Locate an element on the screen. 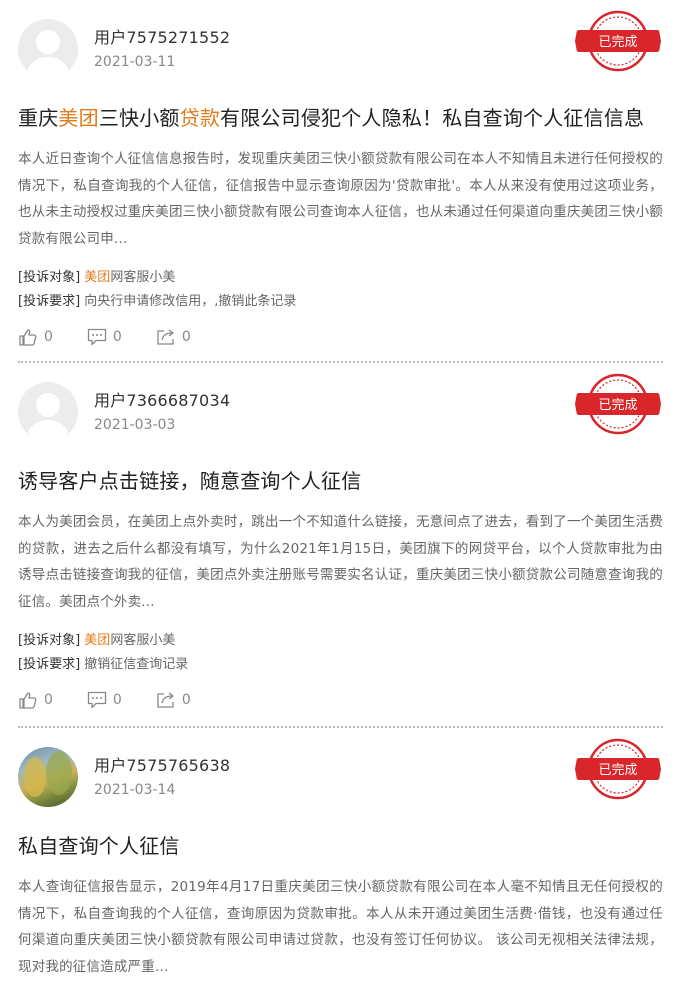 The image size is (681, 981). card-header: 用户7575765638 2021-03-14 is located at coordinates (340, 777).